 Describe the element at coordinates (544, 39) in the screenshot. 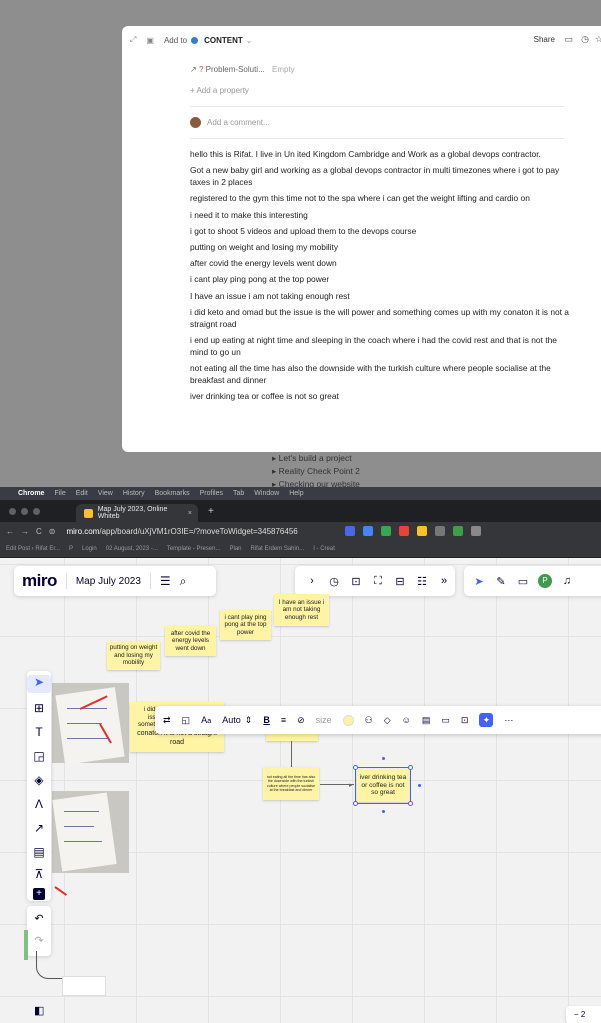

I see `share-button: Share` at that location.